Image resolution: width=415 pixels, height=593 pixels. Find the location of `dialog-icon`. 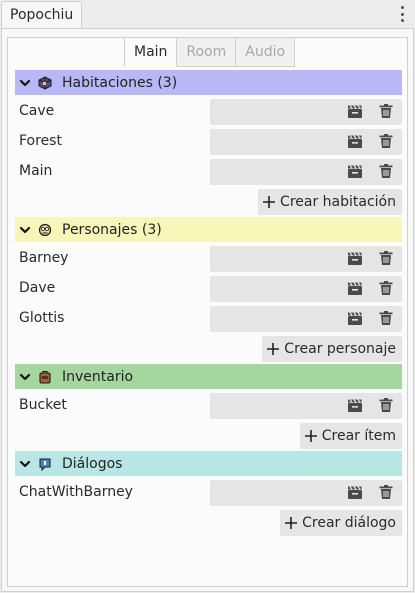

dialog-icon is located at coordinates (45, 464).